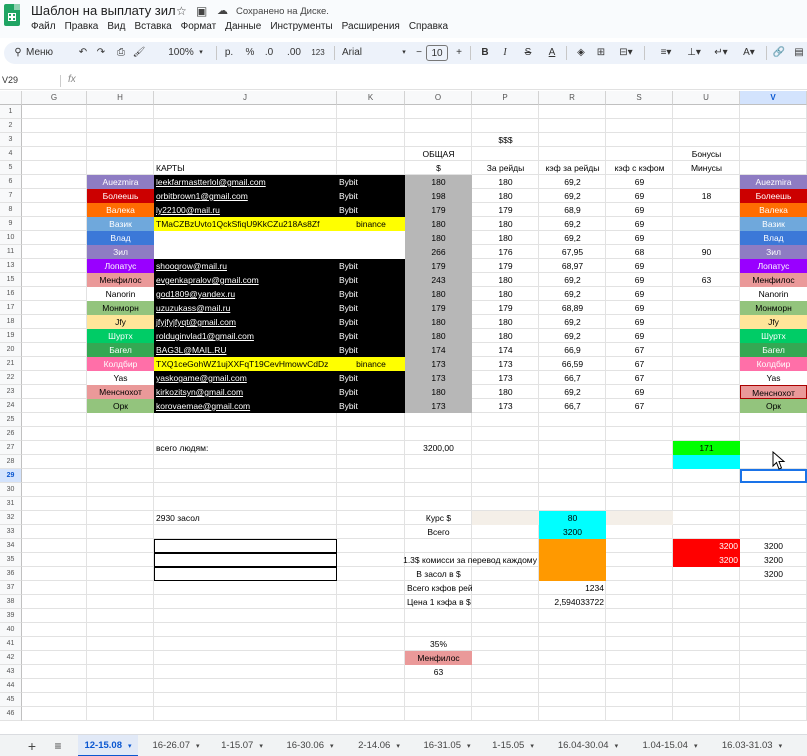 The image size is (807, 756). I want to click on bonus-cell: 63, so click(706, 280).